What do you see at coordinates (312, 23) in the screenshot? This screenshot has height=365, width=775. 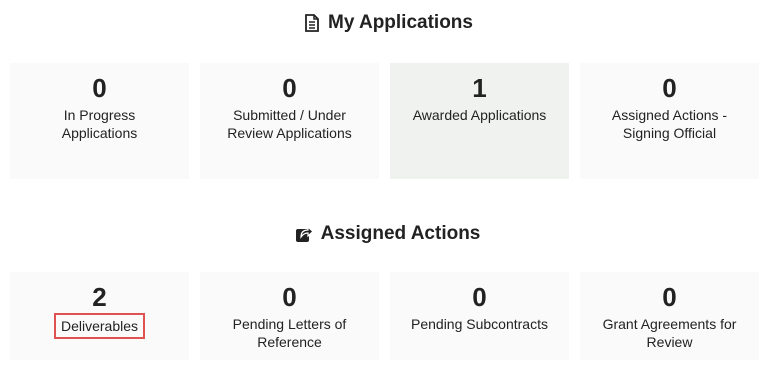 I see `document-icon` at bounding box center [312, 23].